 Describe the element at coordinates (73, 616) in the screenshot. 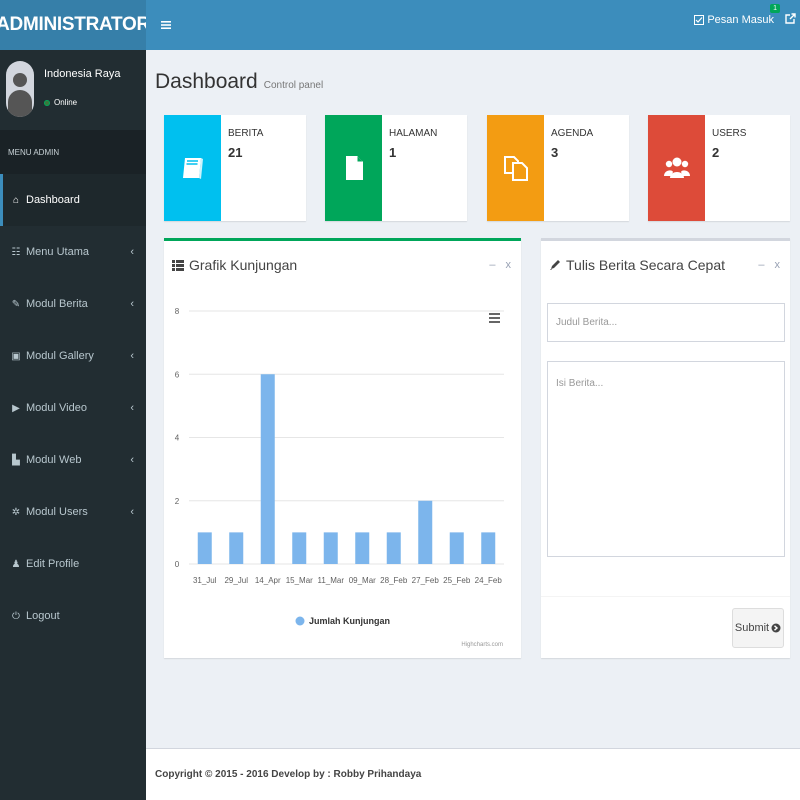

I see `sidebar-item-logout: ⏻ Logout` at that location.